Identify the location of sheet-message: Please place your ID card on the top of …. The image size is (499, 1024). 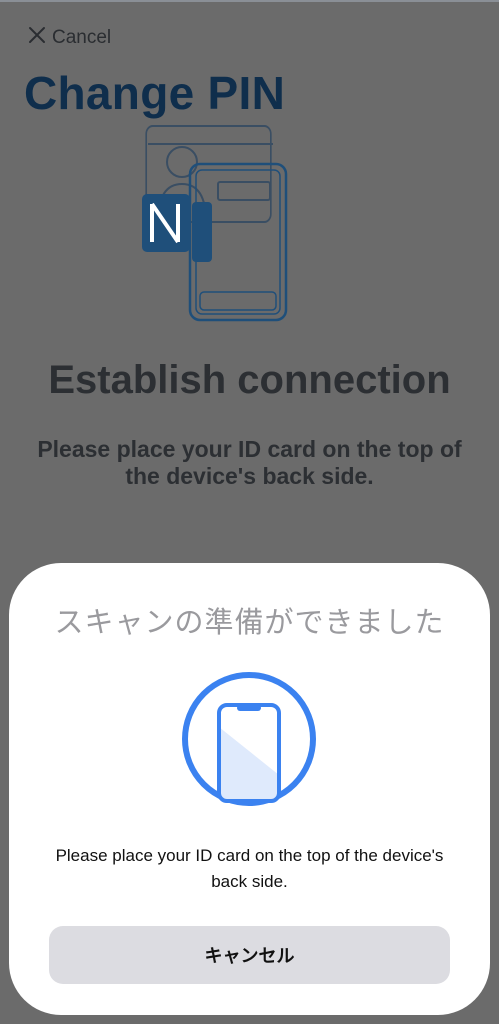
(249, 868).